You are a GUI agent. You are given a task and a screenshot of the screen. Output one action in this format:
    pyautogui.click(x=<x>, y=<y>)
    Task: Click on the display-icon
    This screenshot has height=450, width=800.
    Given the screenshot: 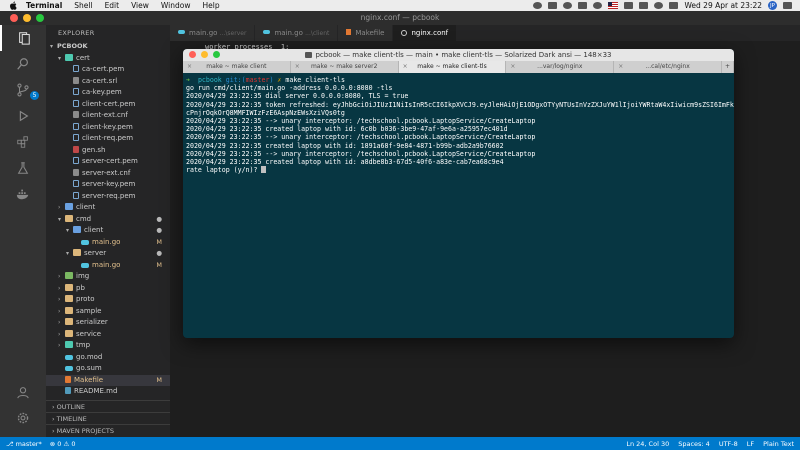 What is the action you would take?
    pyautogui.click(x=644, y=5)
    